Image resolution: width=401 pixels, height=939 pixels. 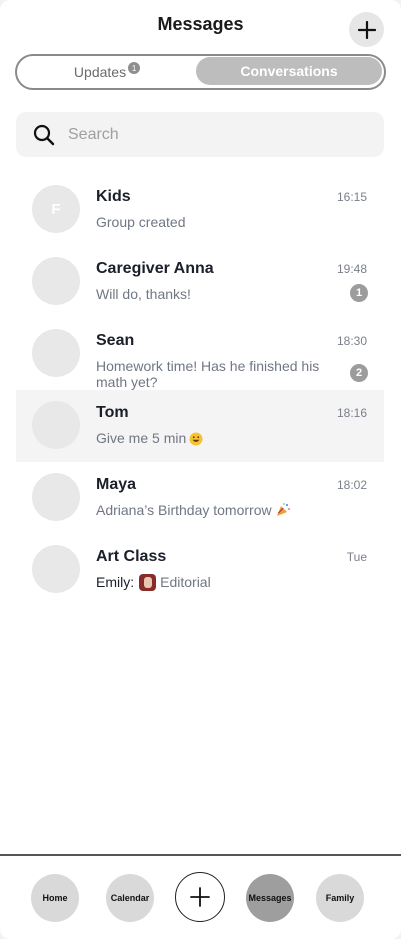 What do you see at coordinates (351, 341) in the screenshot?
I see `conversation-time: 18:30` at bounding box center [351, 341].